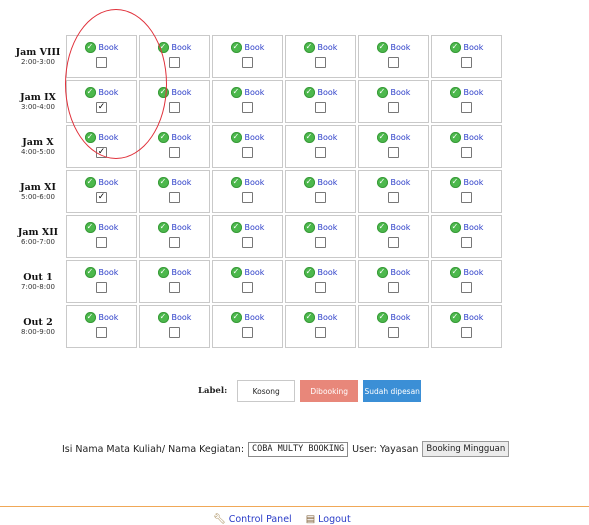 This screenshot has height=525, width=589. What do you see at coordinates (38, 277) in the screenshot?
I see `row-name: Out 1` at bounding box center [38, 277].